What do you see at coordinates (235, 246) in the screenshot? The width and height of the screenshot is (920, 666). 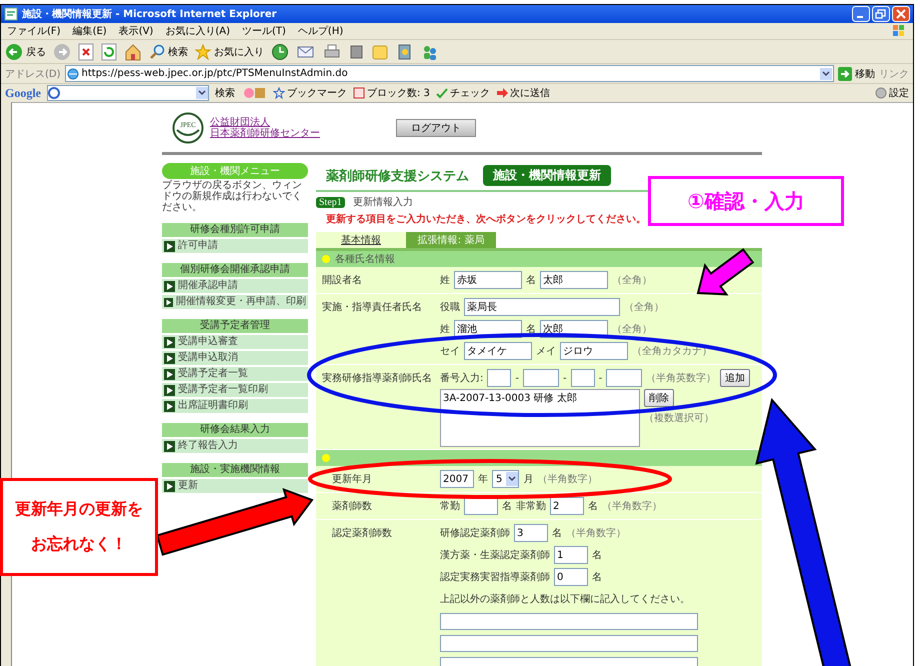 I see `menu-item: 許可申請` at bounding box center [235, 246].